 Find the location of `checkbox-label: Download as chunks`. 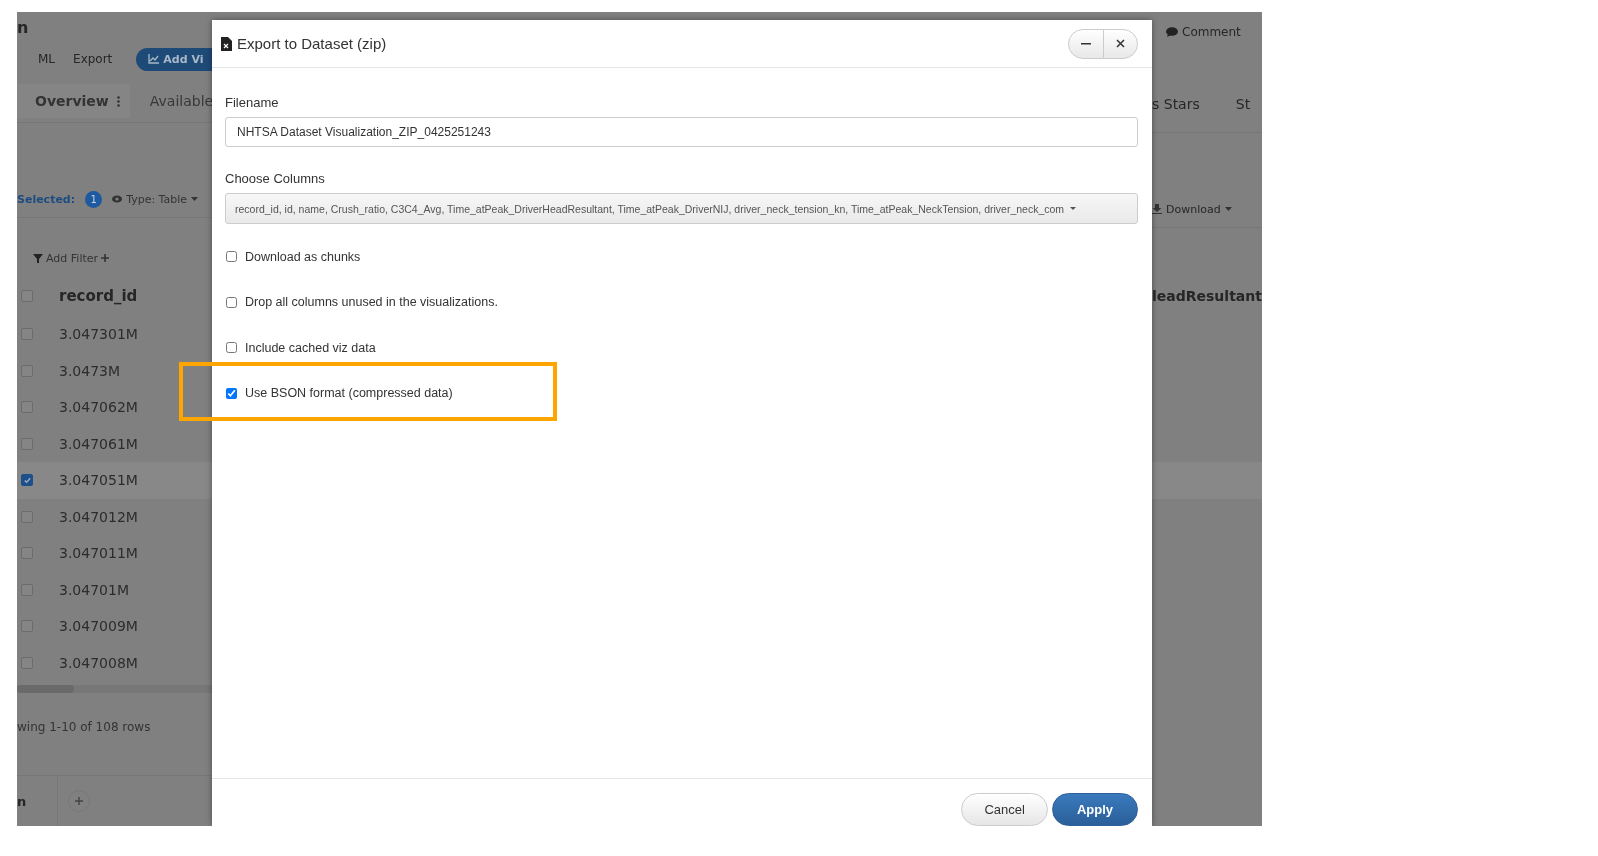

checkbox-label: Download as chunks is located at coordinates (303, 256).